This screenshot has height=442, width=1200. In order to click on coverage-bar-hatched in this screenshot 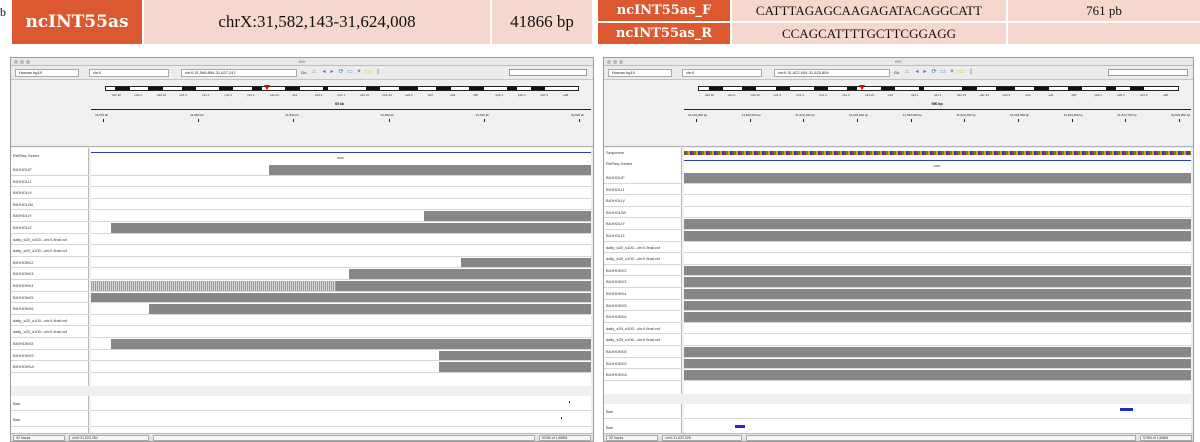, I will do `click(213, 286)`.